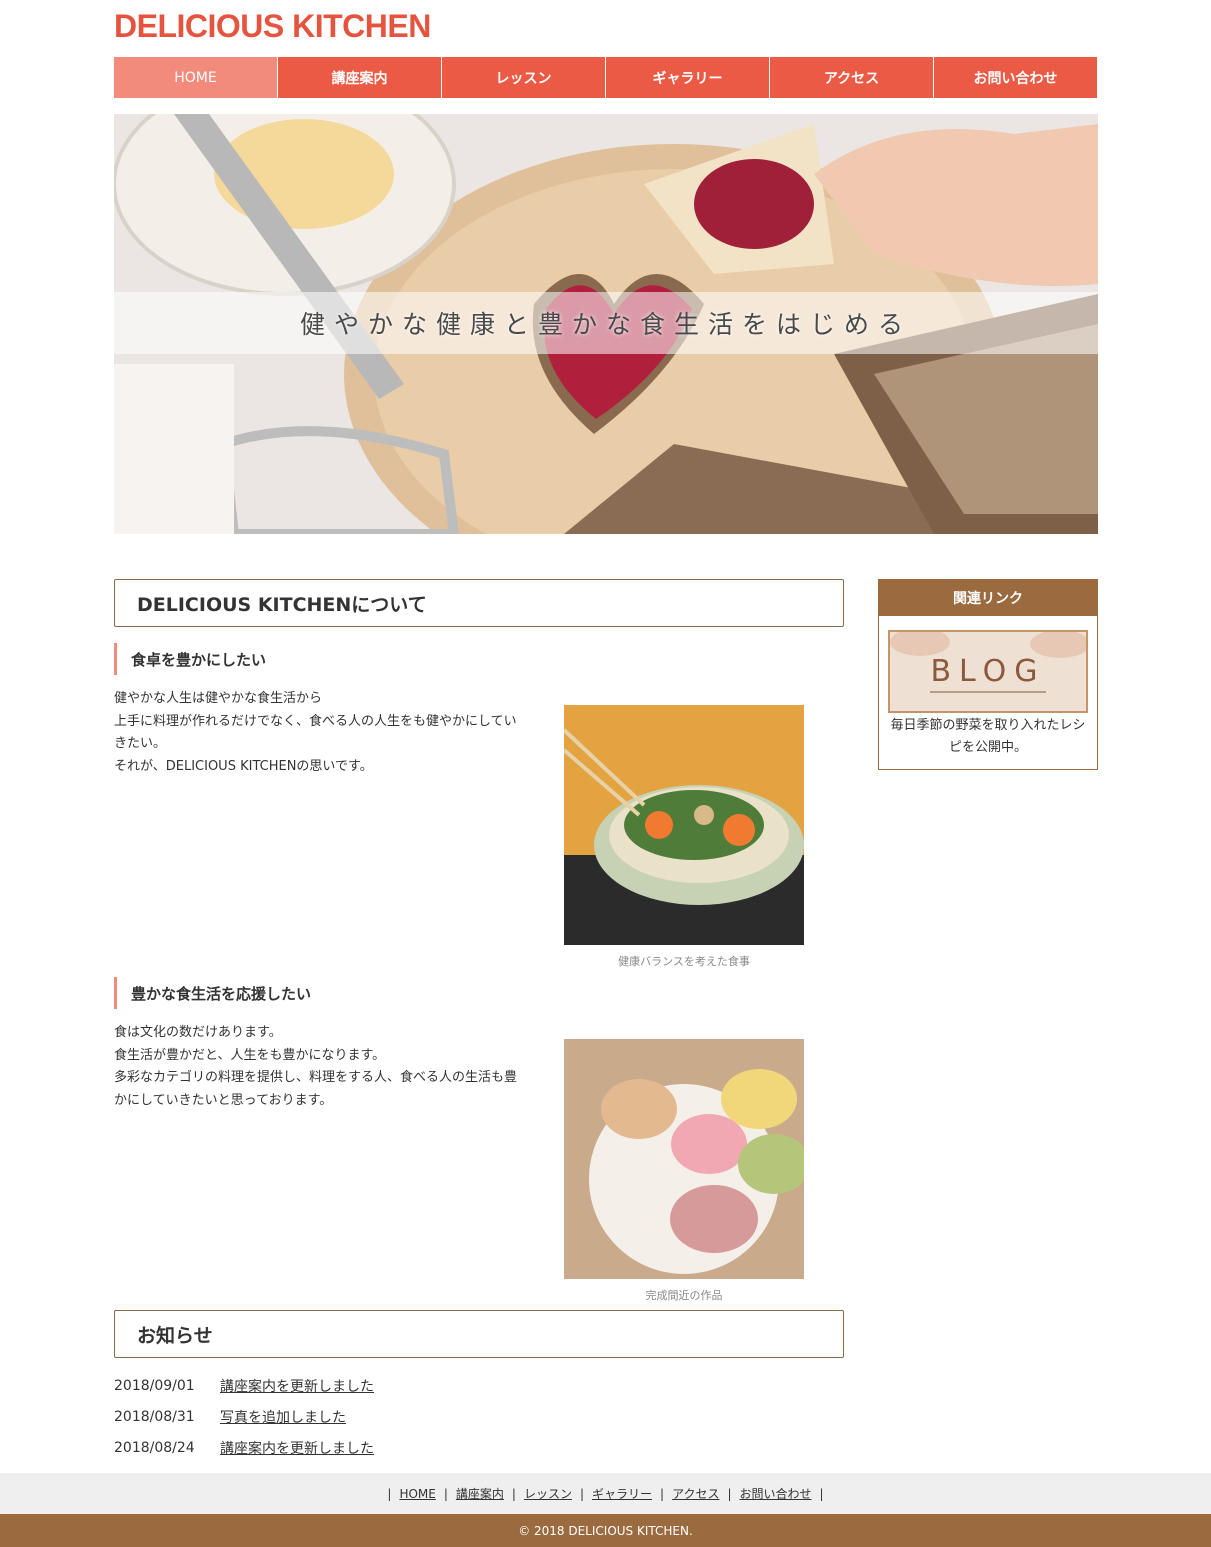 The image size is (1211, 1547). What do you see at coordinates (154, 1385) in the screenshot?
I see `news-date: 2018/09/01` at bounding box center [154, 1385].